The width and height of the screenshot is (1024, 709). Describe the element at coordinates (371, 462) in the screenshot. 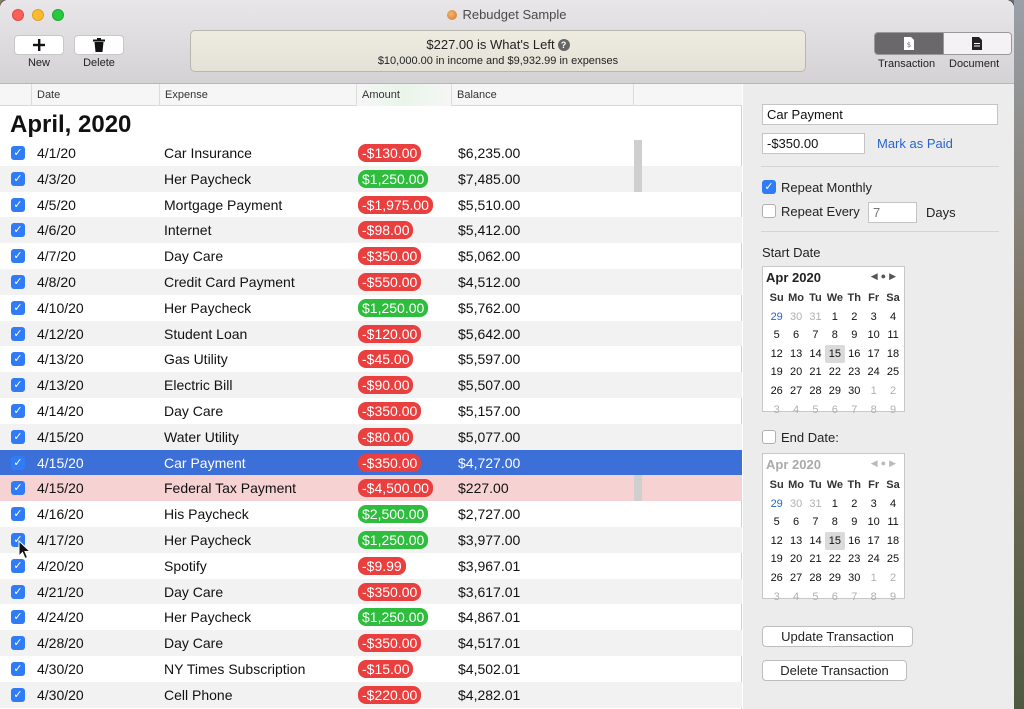

I see `table-row: ✓ 4/15/20 Car Payment -$350.00 $4,727.00` at that location.